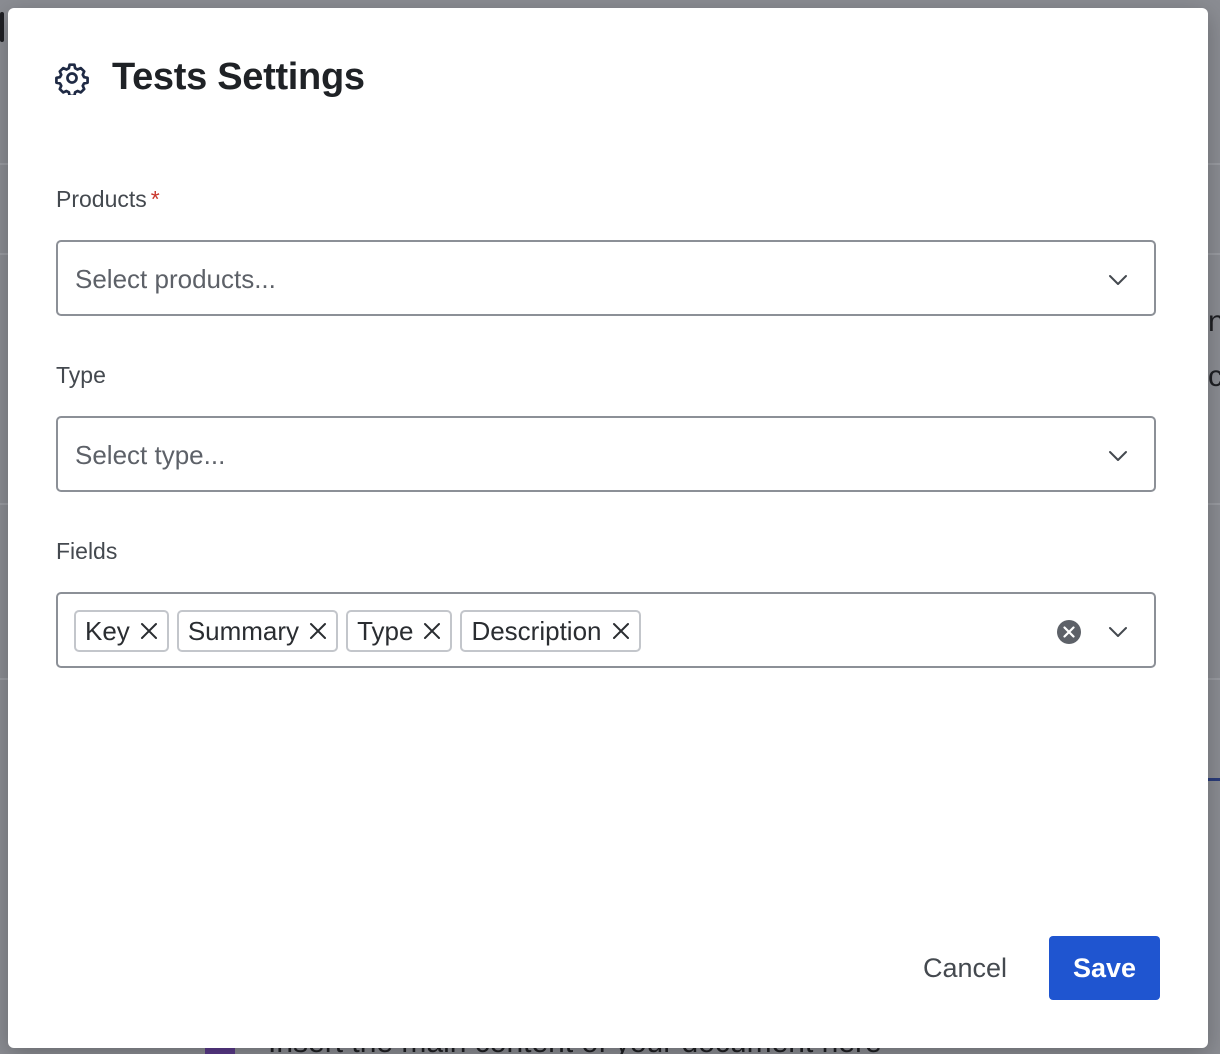 This screenshot has height=1054, width=1220. What do you see at coordinates (1213, 779) in the screenshot?
I see `background-accent` at bounding box center [1213, 779].